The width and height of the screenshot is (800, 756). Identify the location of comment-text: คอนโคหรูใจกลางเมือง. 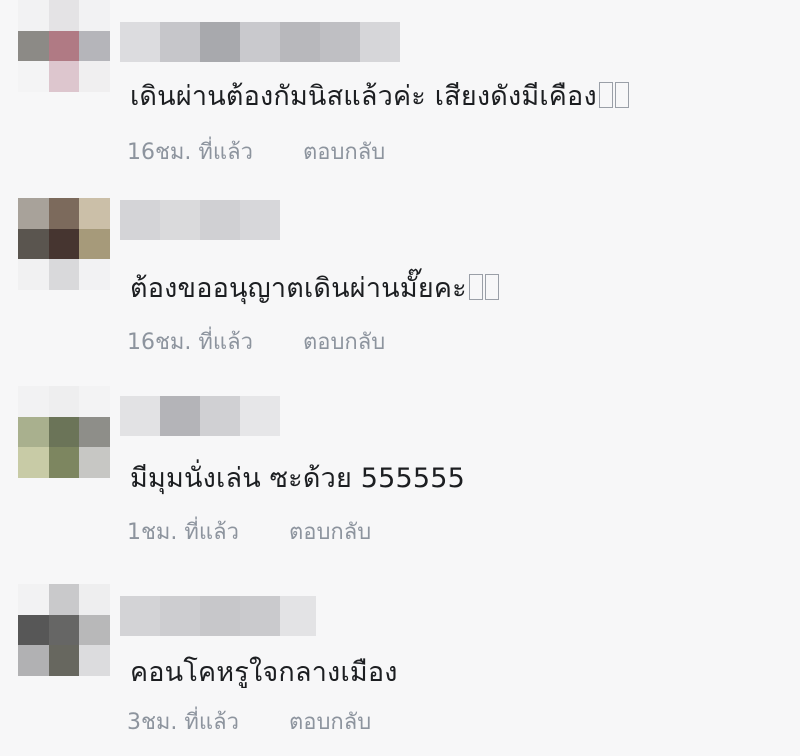
(264, 672).